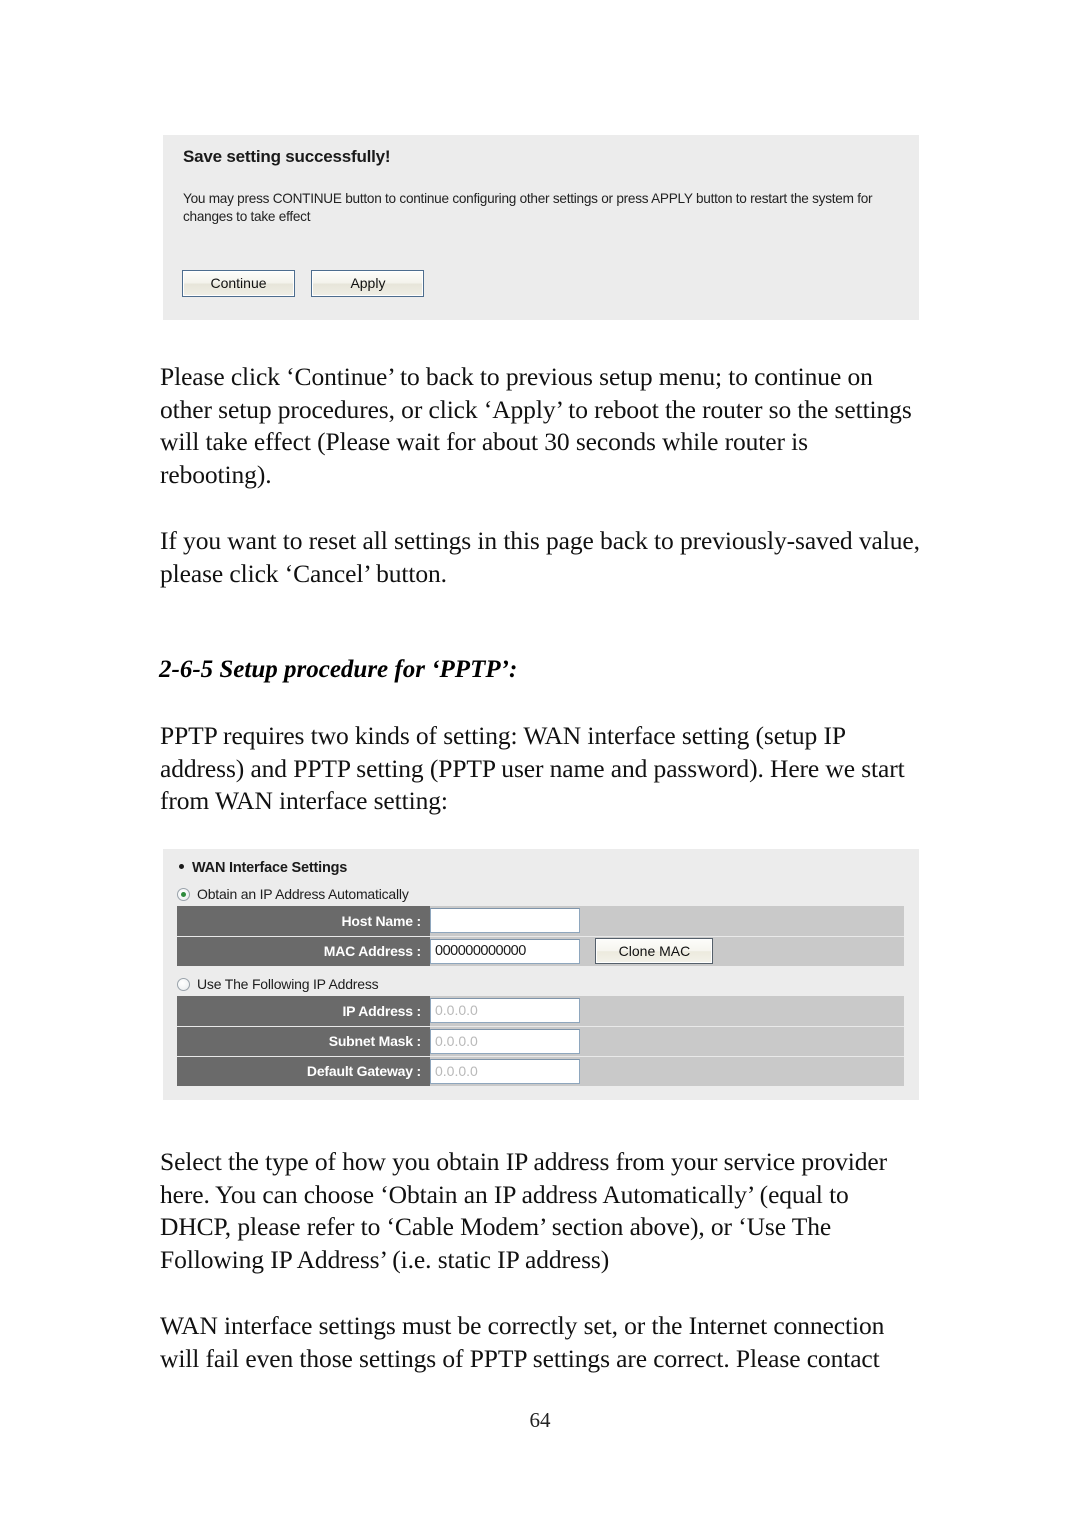 This screenshot has height=1527, width=1080. I want to click on radio-unselected-icon, so click(183, 984).